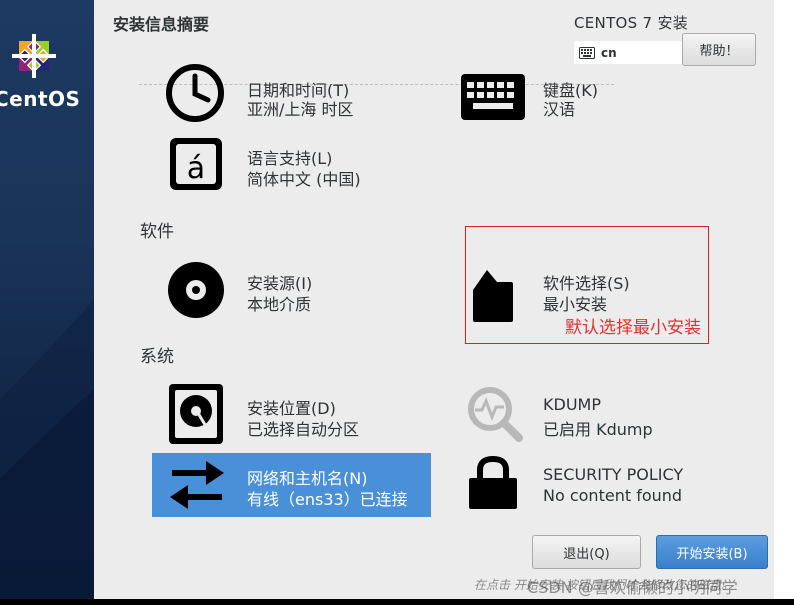 The width and height of the screenshot is (794, 605). What do you see at coordinates (495, 414) in the screenshot?
I see `magnifier-icon` at bounding box center [495, 414].